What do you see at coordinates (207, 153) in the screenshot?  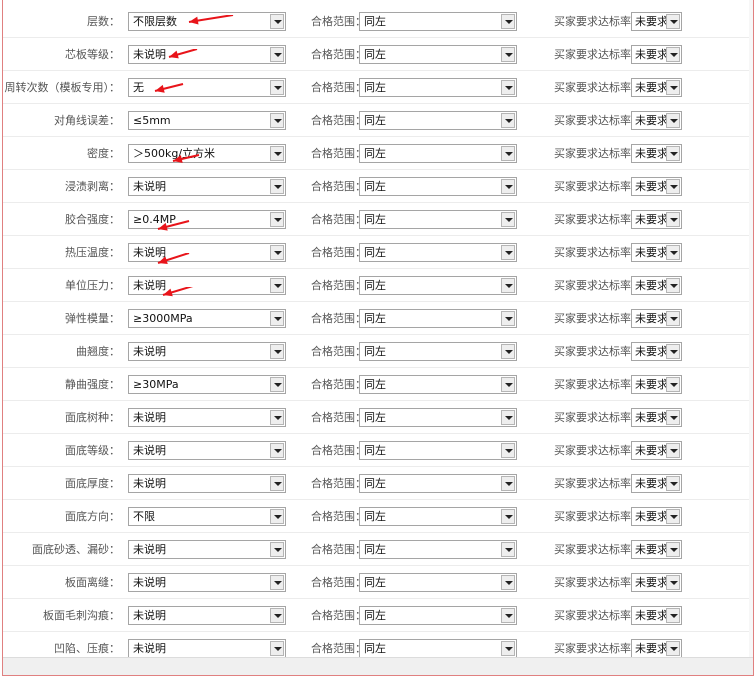 I see `spec-value-select: ＞500kg/立方米` at bounding box center [207, 153].